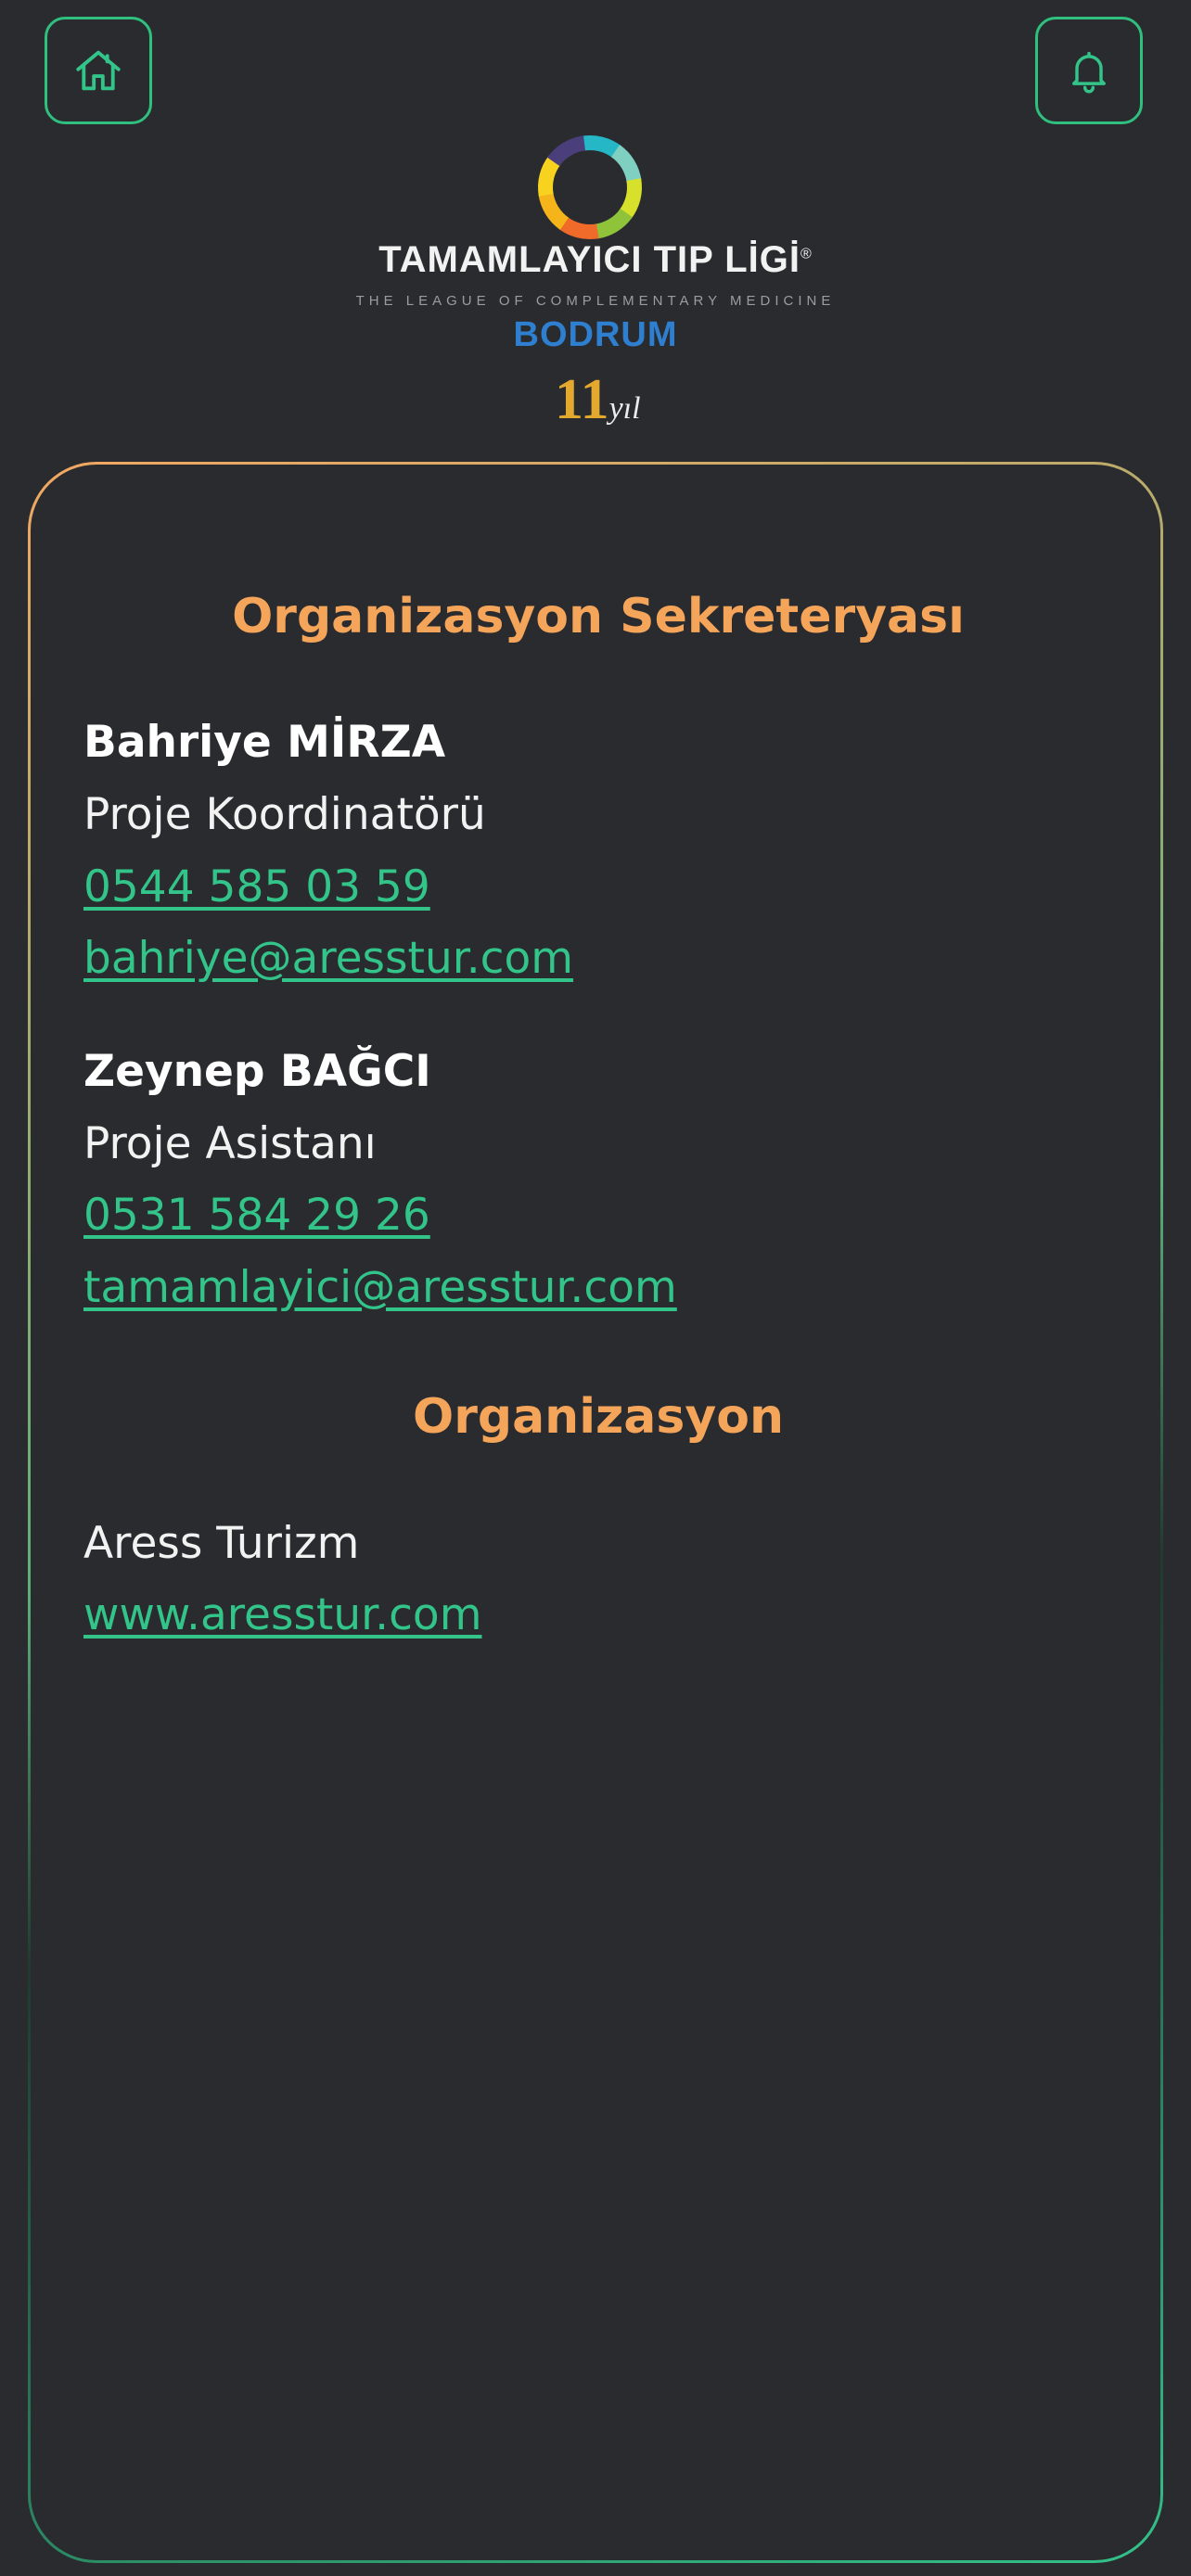 Image resolution: width=1191 pixels, height=2576 pixels. Describe the element at coordinates (598, 400) in the screenshot. I see `logo-year-badge: 11yıl` at that location.